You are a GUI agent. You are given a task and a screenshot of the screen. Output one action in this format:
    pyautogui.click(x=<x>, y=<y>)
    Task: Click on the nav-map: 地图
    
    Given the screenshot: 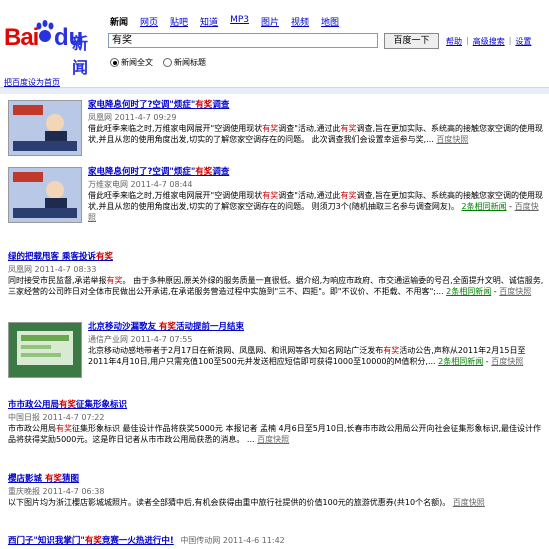 What is the action you would take?
    pyautogui.click(x=330, y=21)
    